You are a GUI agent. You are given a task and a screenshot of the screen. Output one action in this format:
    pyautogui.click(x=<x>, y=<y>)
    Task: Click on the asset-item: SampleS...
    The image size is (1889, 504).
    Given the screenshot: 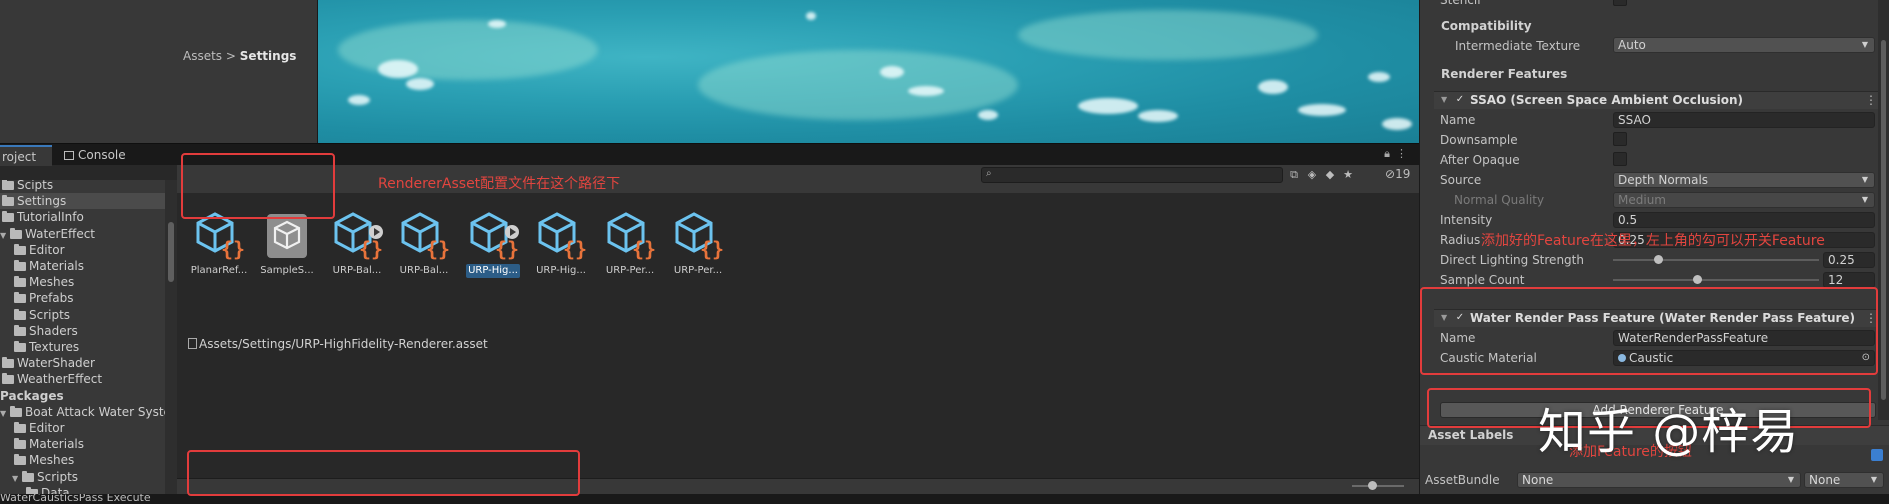 What is the action you would take?
    pyautogui.click(x=287, y=244)
    